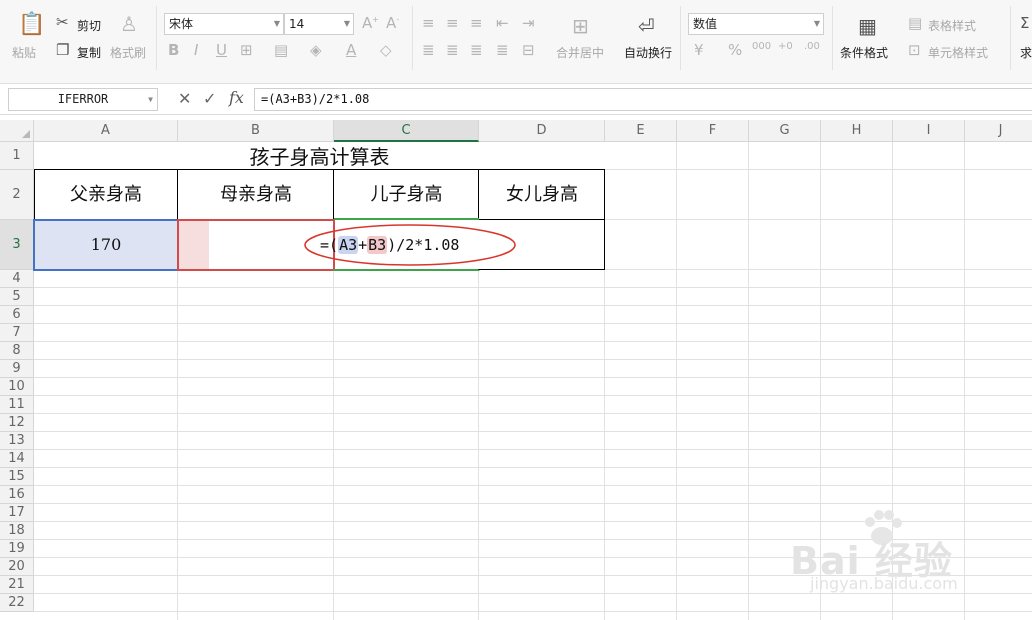 This screenshot has width=1032, height=620. What do you see at coordinates (17, 156) in the screenshot?
I see `row-header-1: 1` at bounding box center [17, 156].